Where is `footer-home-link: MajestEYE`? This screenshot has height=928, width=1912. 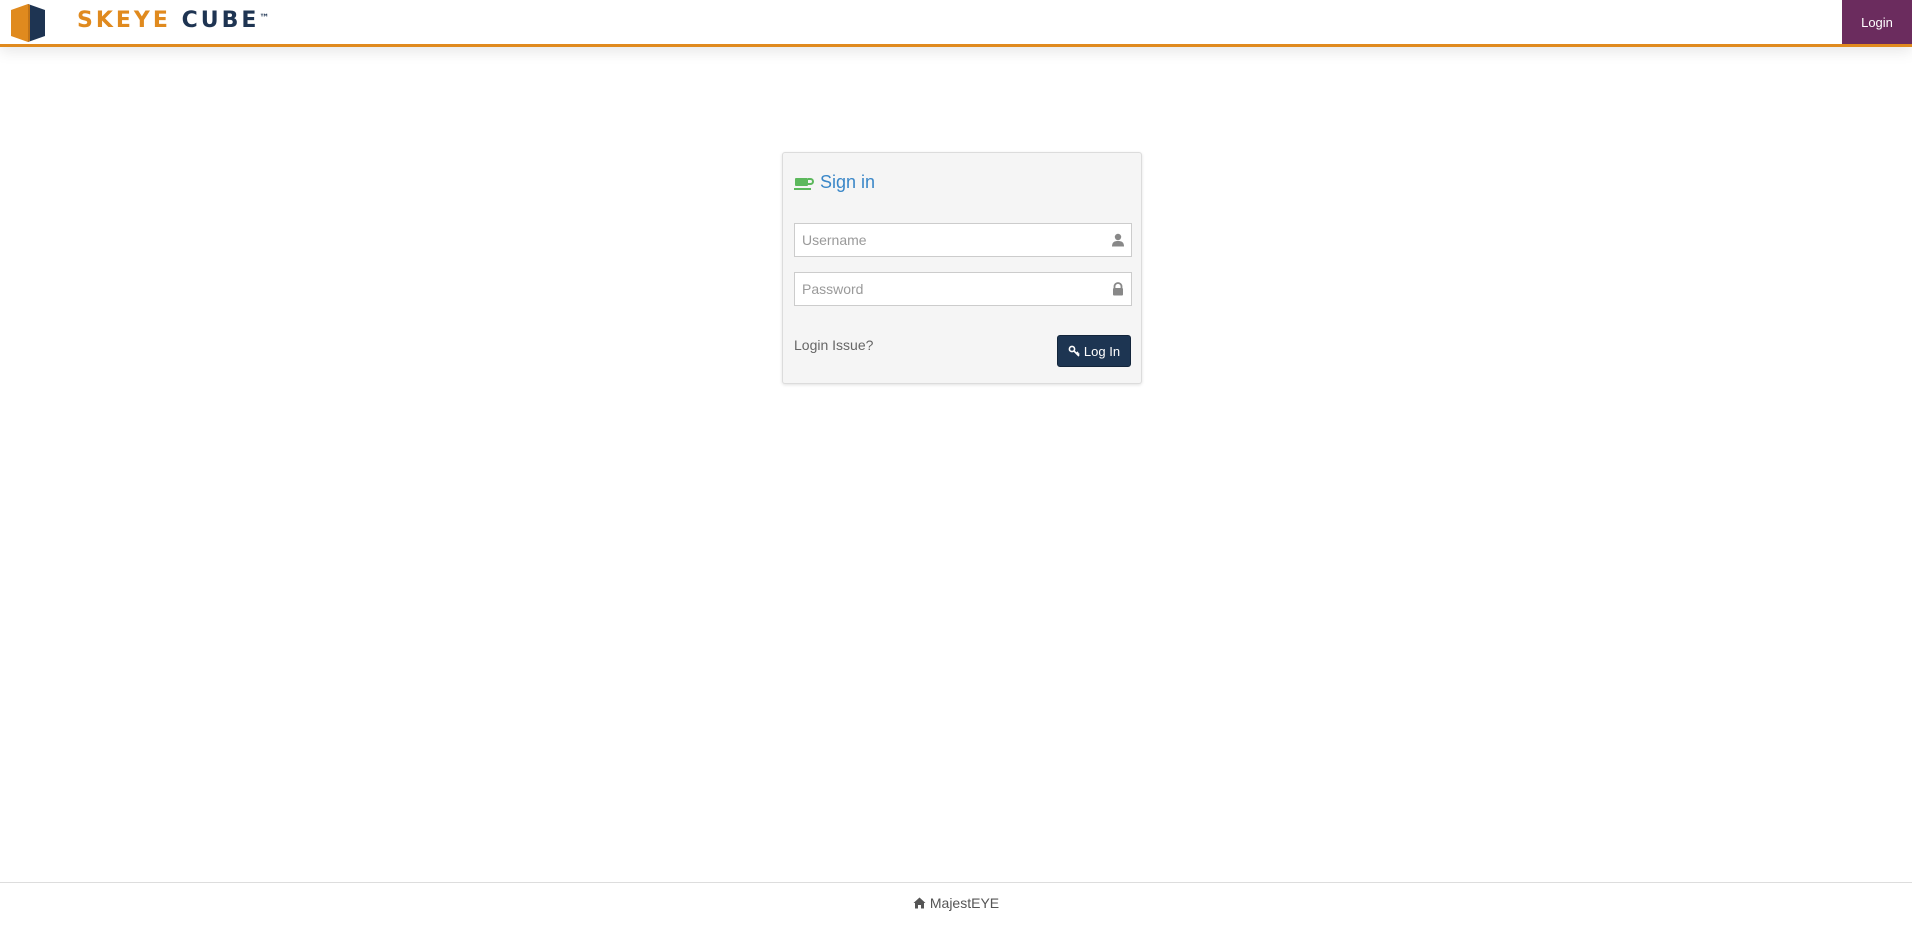 footer-home-link: MajestEYE is located at coordinates (956, 903).